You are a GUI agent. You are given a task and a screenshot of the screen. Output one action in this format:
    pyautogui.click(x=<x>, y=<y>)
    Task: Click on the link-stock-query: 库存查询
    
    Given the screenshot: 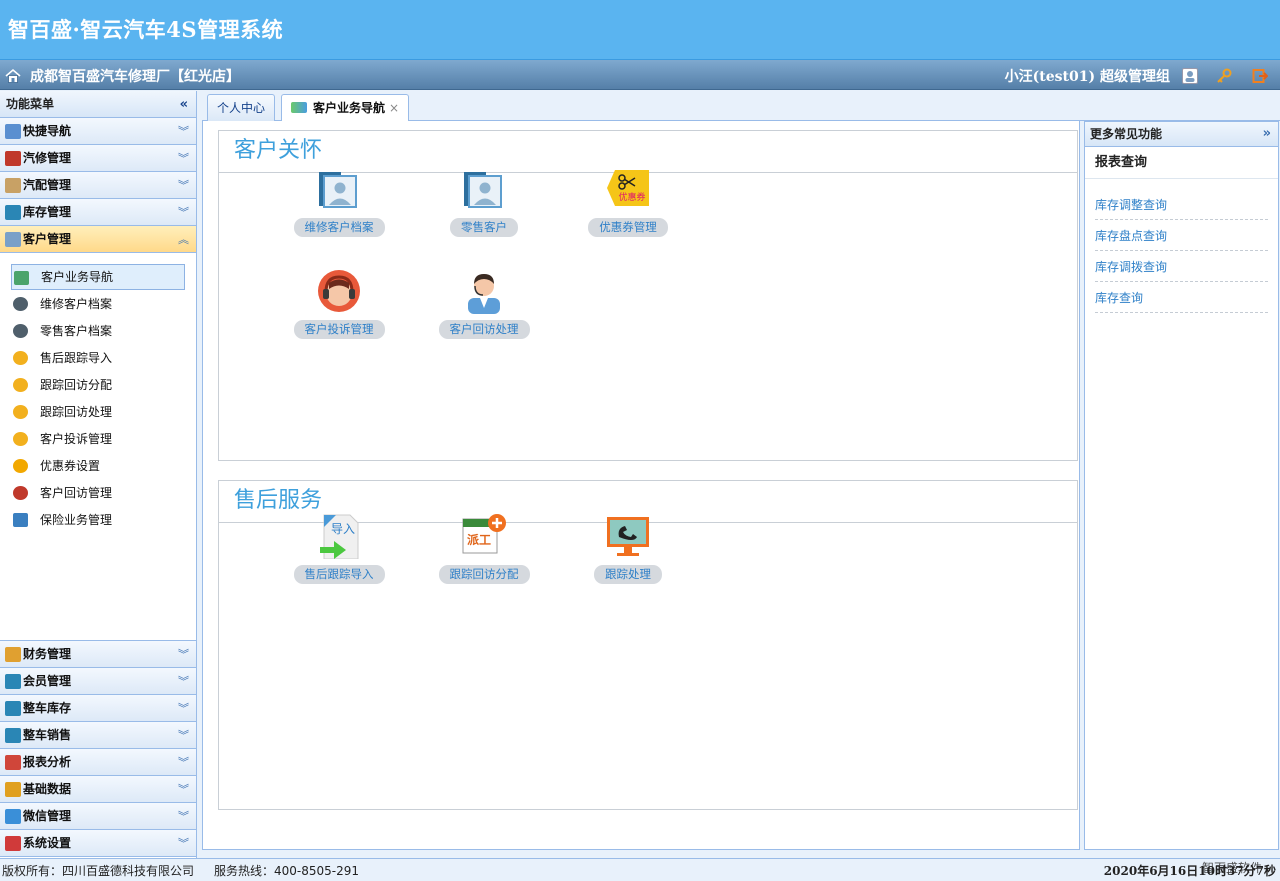 What is the action you would take?
    pyautogui.click(x=1181, y=297)
    